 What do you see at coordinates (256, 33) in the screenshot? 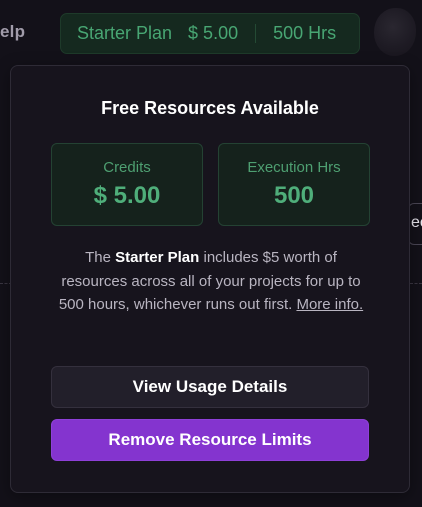
I see `plan-pill-divider` at bounding box center [256, 33].